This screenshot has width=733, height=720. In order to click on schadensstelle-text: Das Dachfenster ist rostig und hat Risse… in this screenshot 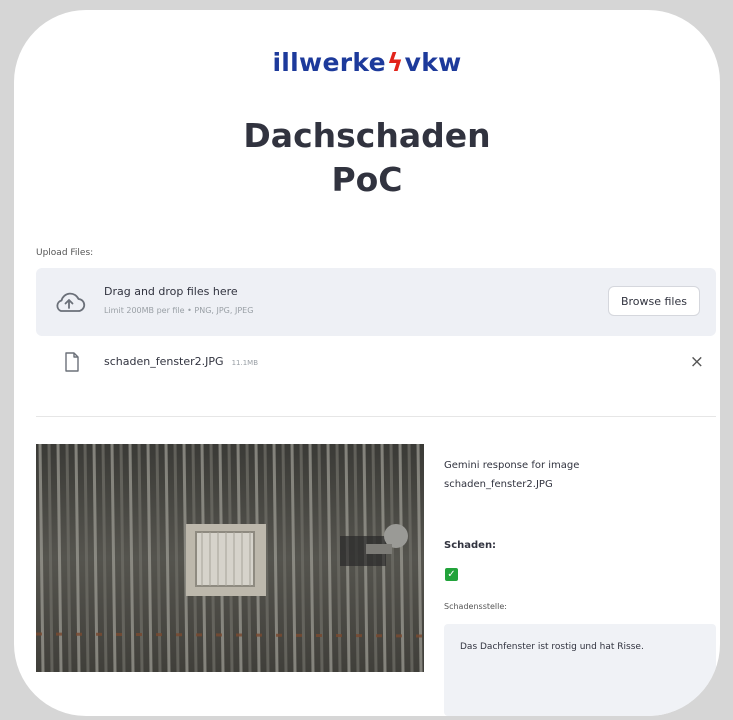, I will do `click(552, 647)`.